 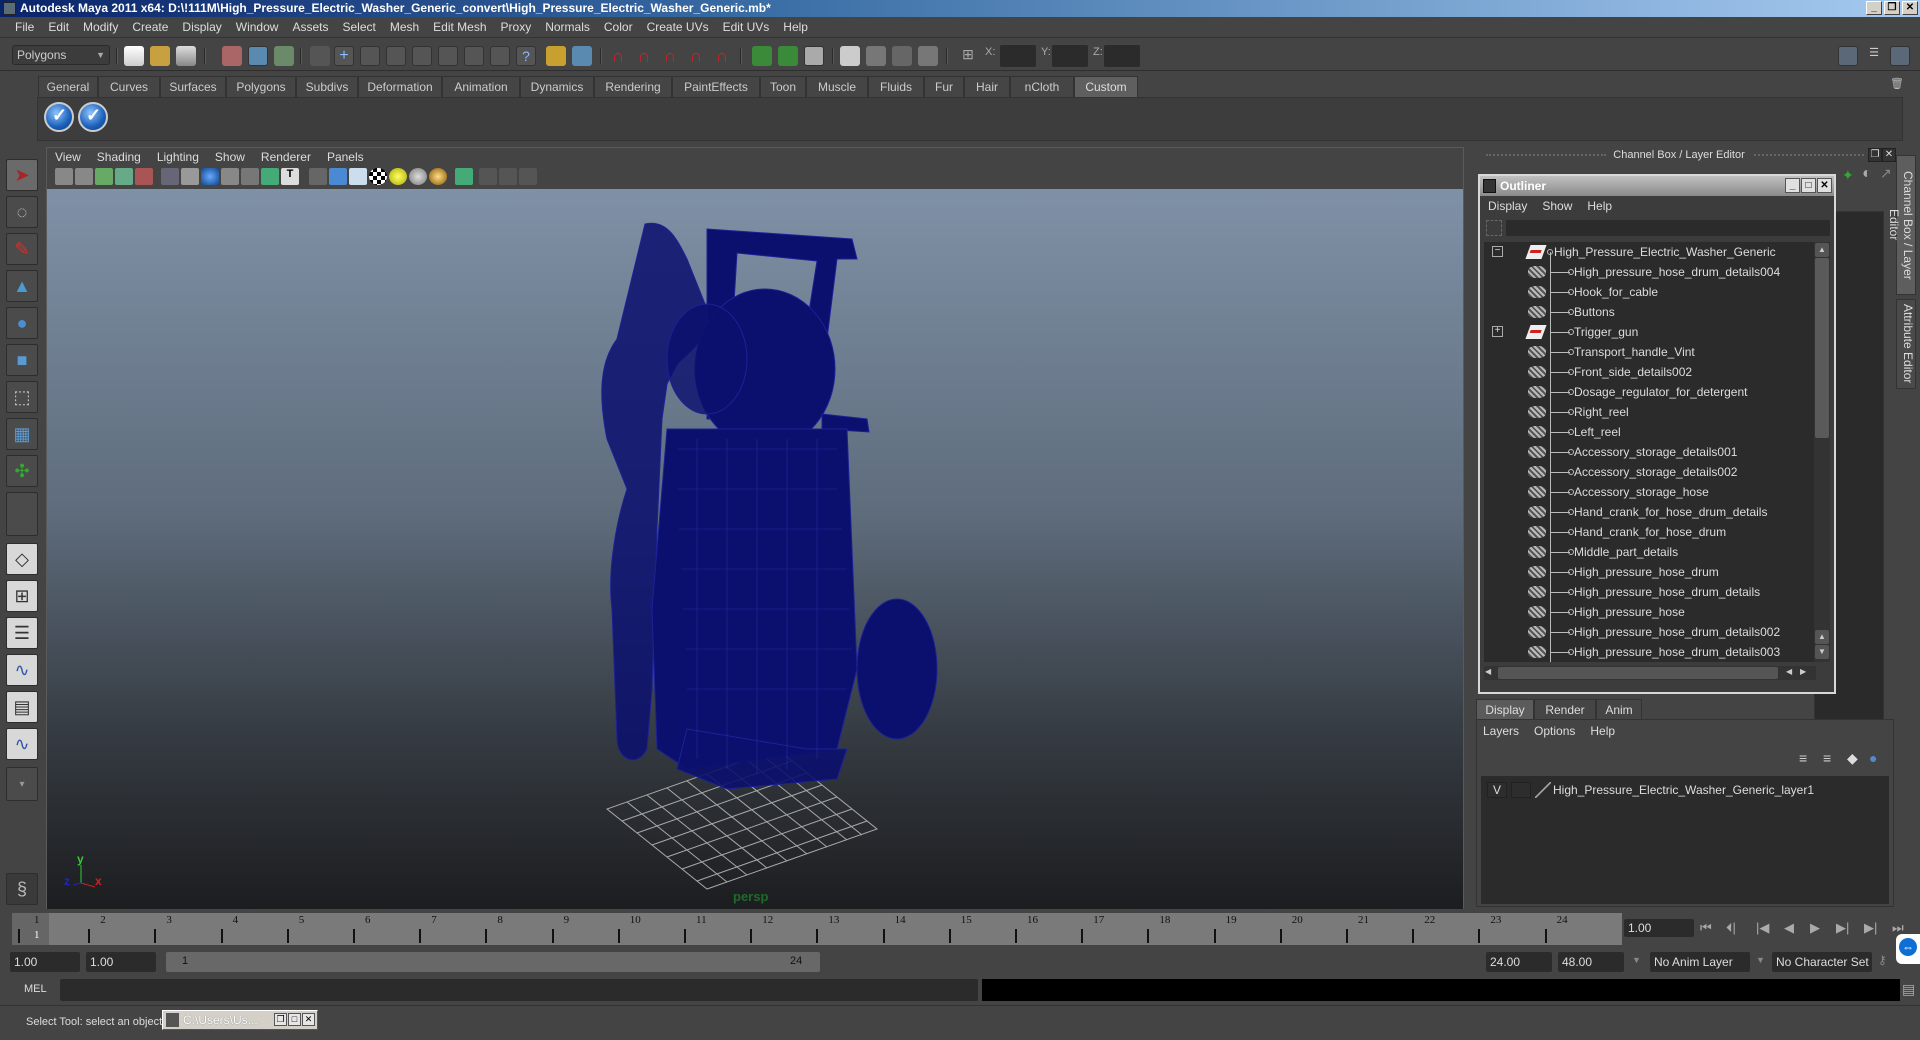 I want to click on menu-display: Display, so click(x=201, y=27).